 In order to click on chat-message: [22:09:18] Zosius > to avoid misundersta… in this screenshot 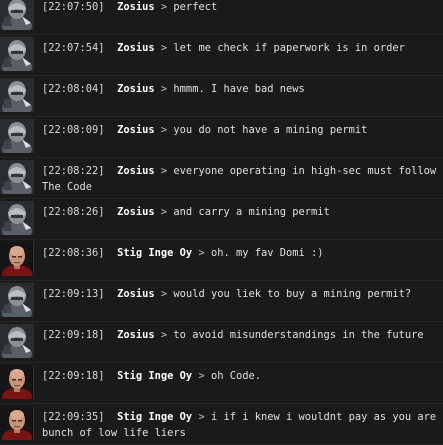, I will do `click(221, 342)`.